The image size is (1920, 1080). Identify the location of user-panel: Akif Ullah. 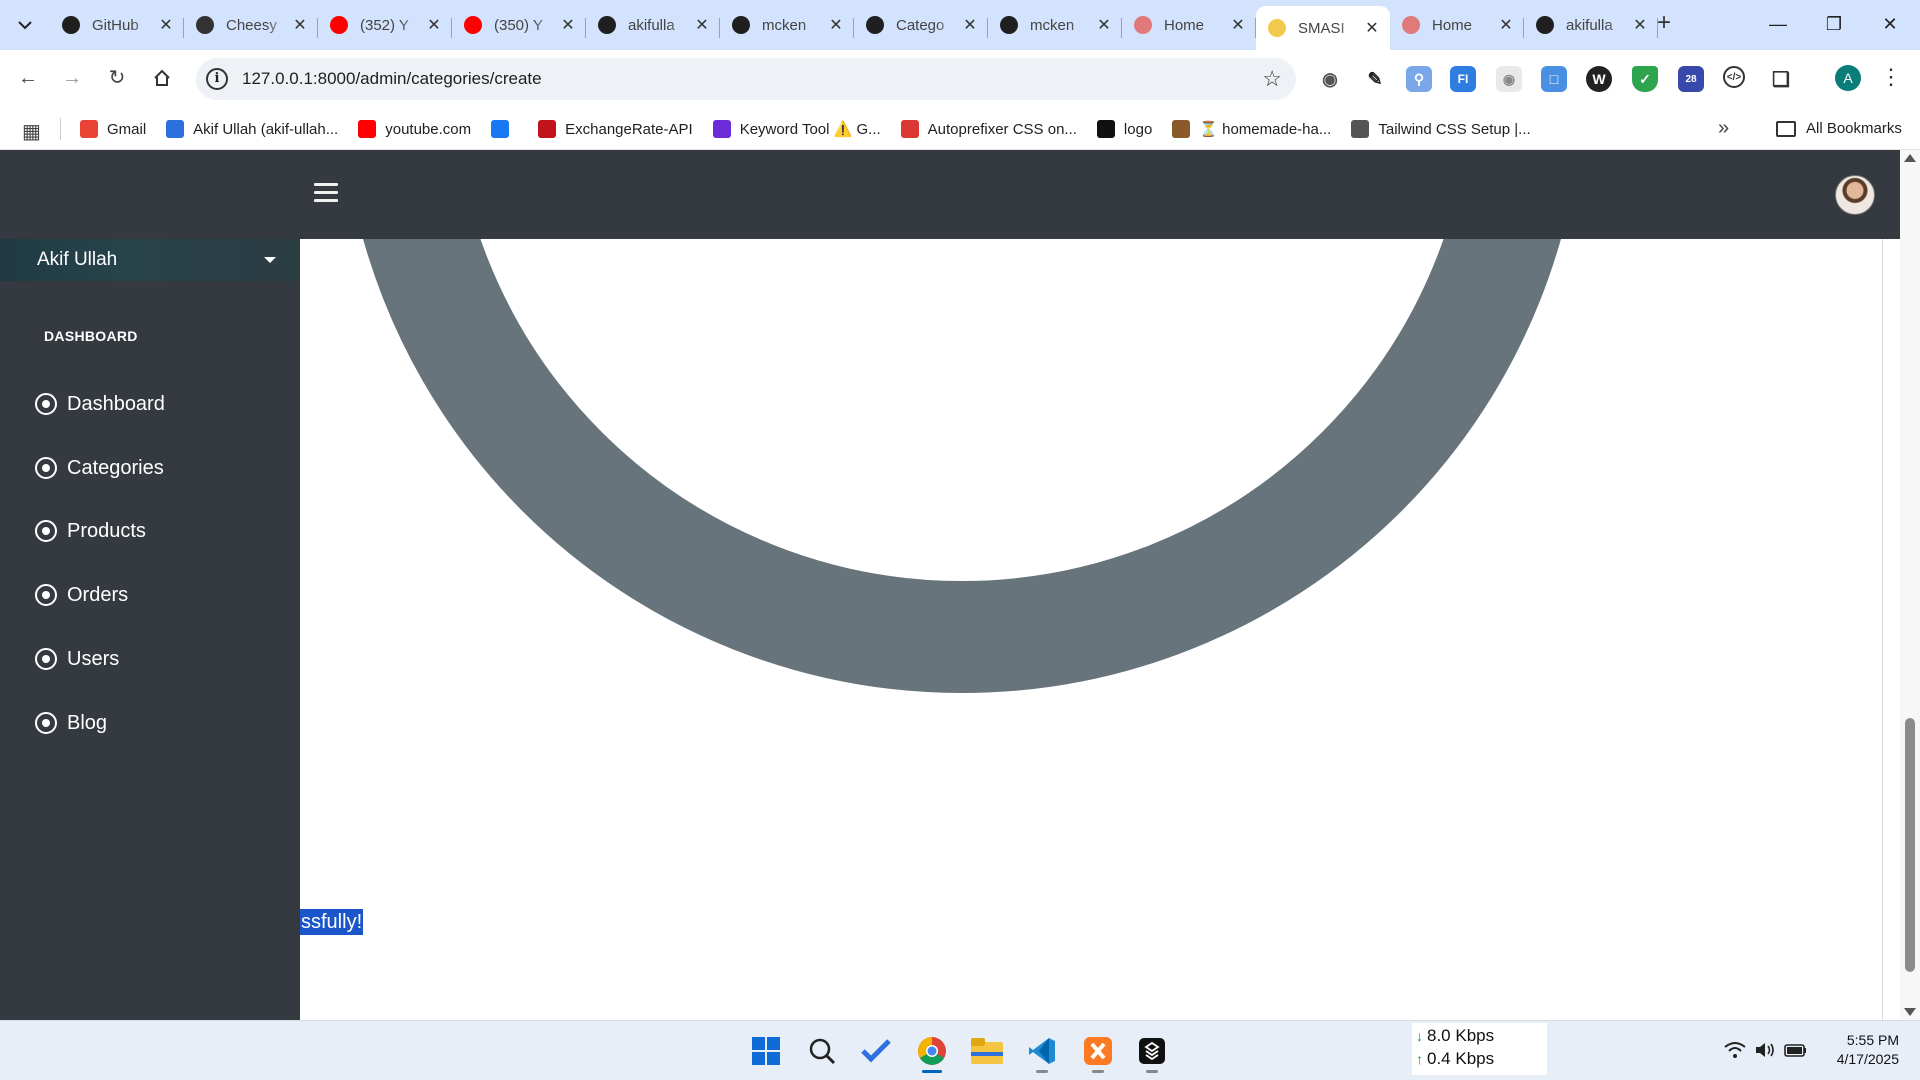
(150, 260).